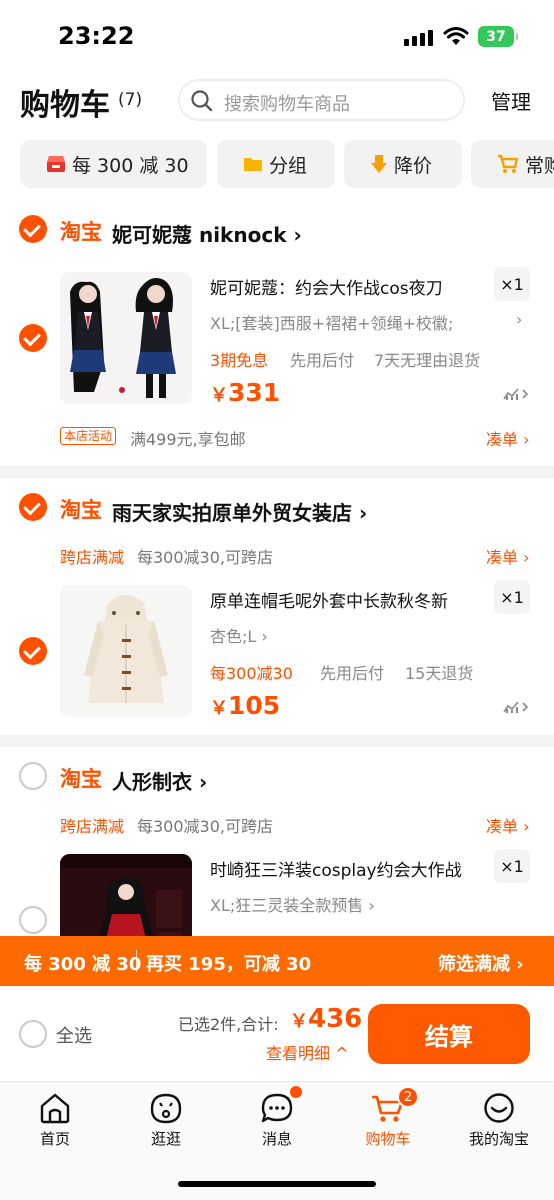 Image resolution: width=554 pixels, height=1200 pixels. What do you see at coordinates (418, 38) in the screenshot?
I see `cellular-signal-icon` at bounding box center [418, 38].